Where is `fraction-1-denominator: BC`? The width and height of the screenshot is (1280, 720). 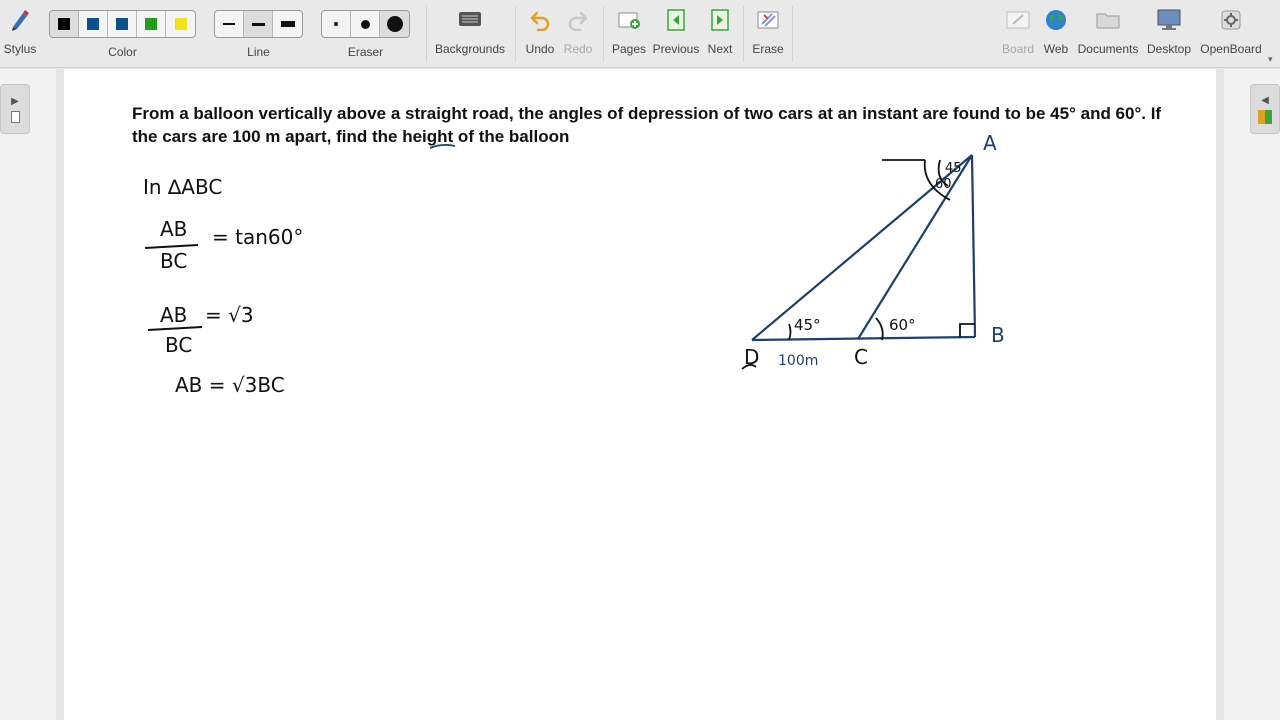 fraction-1-denominator: BC is located at coordinates (173, 261).